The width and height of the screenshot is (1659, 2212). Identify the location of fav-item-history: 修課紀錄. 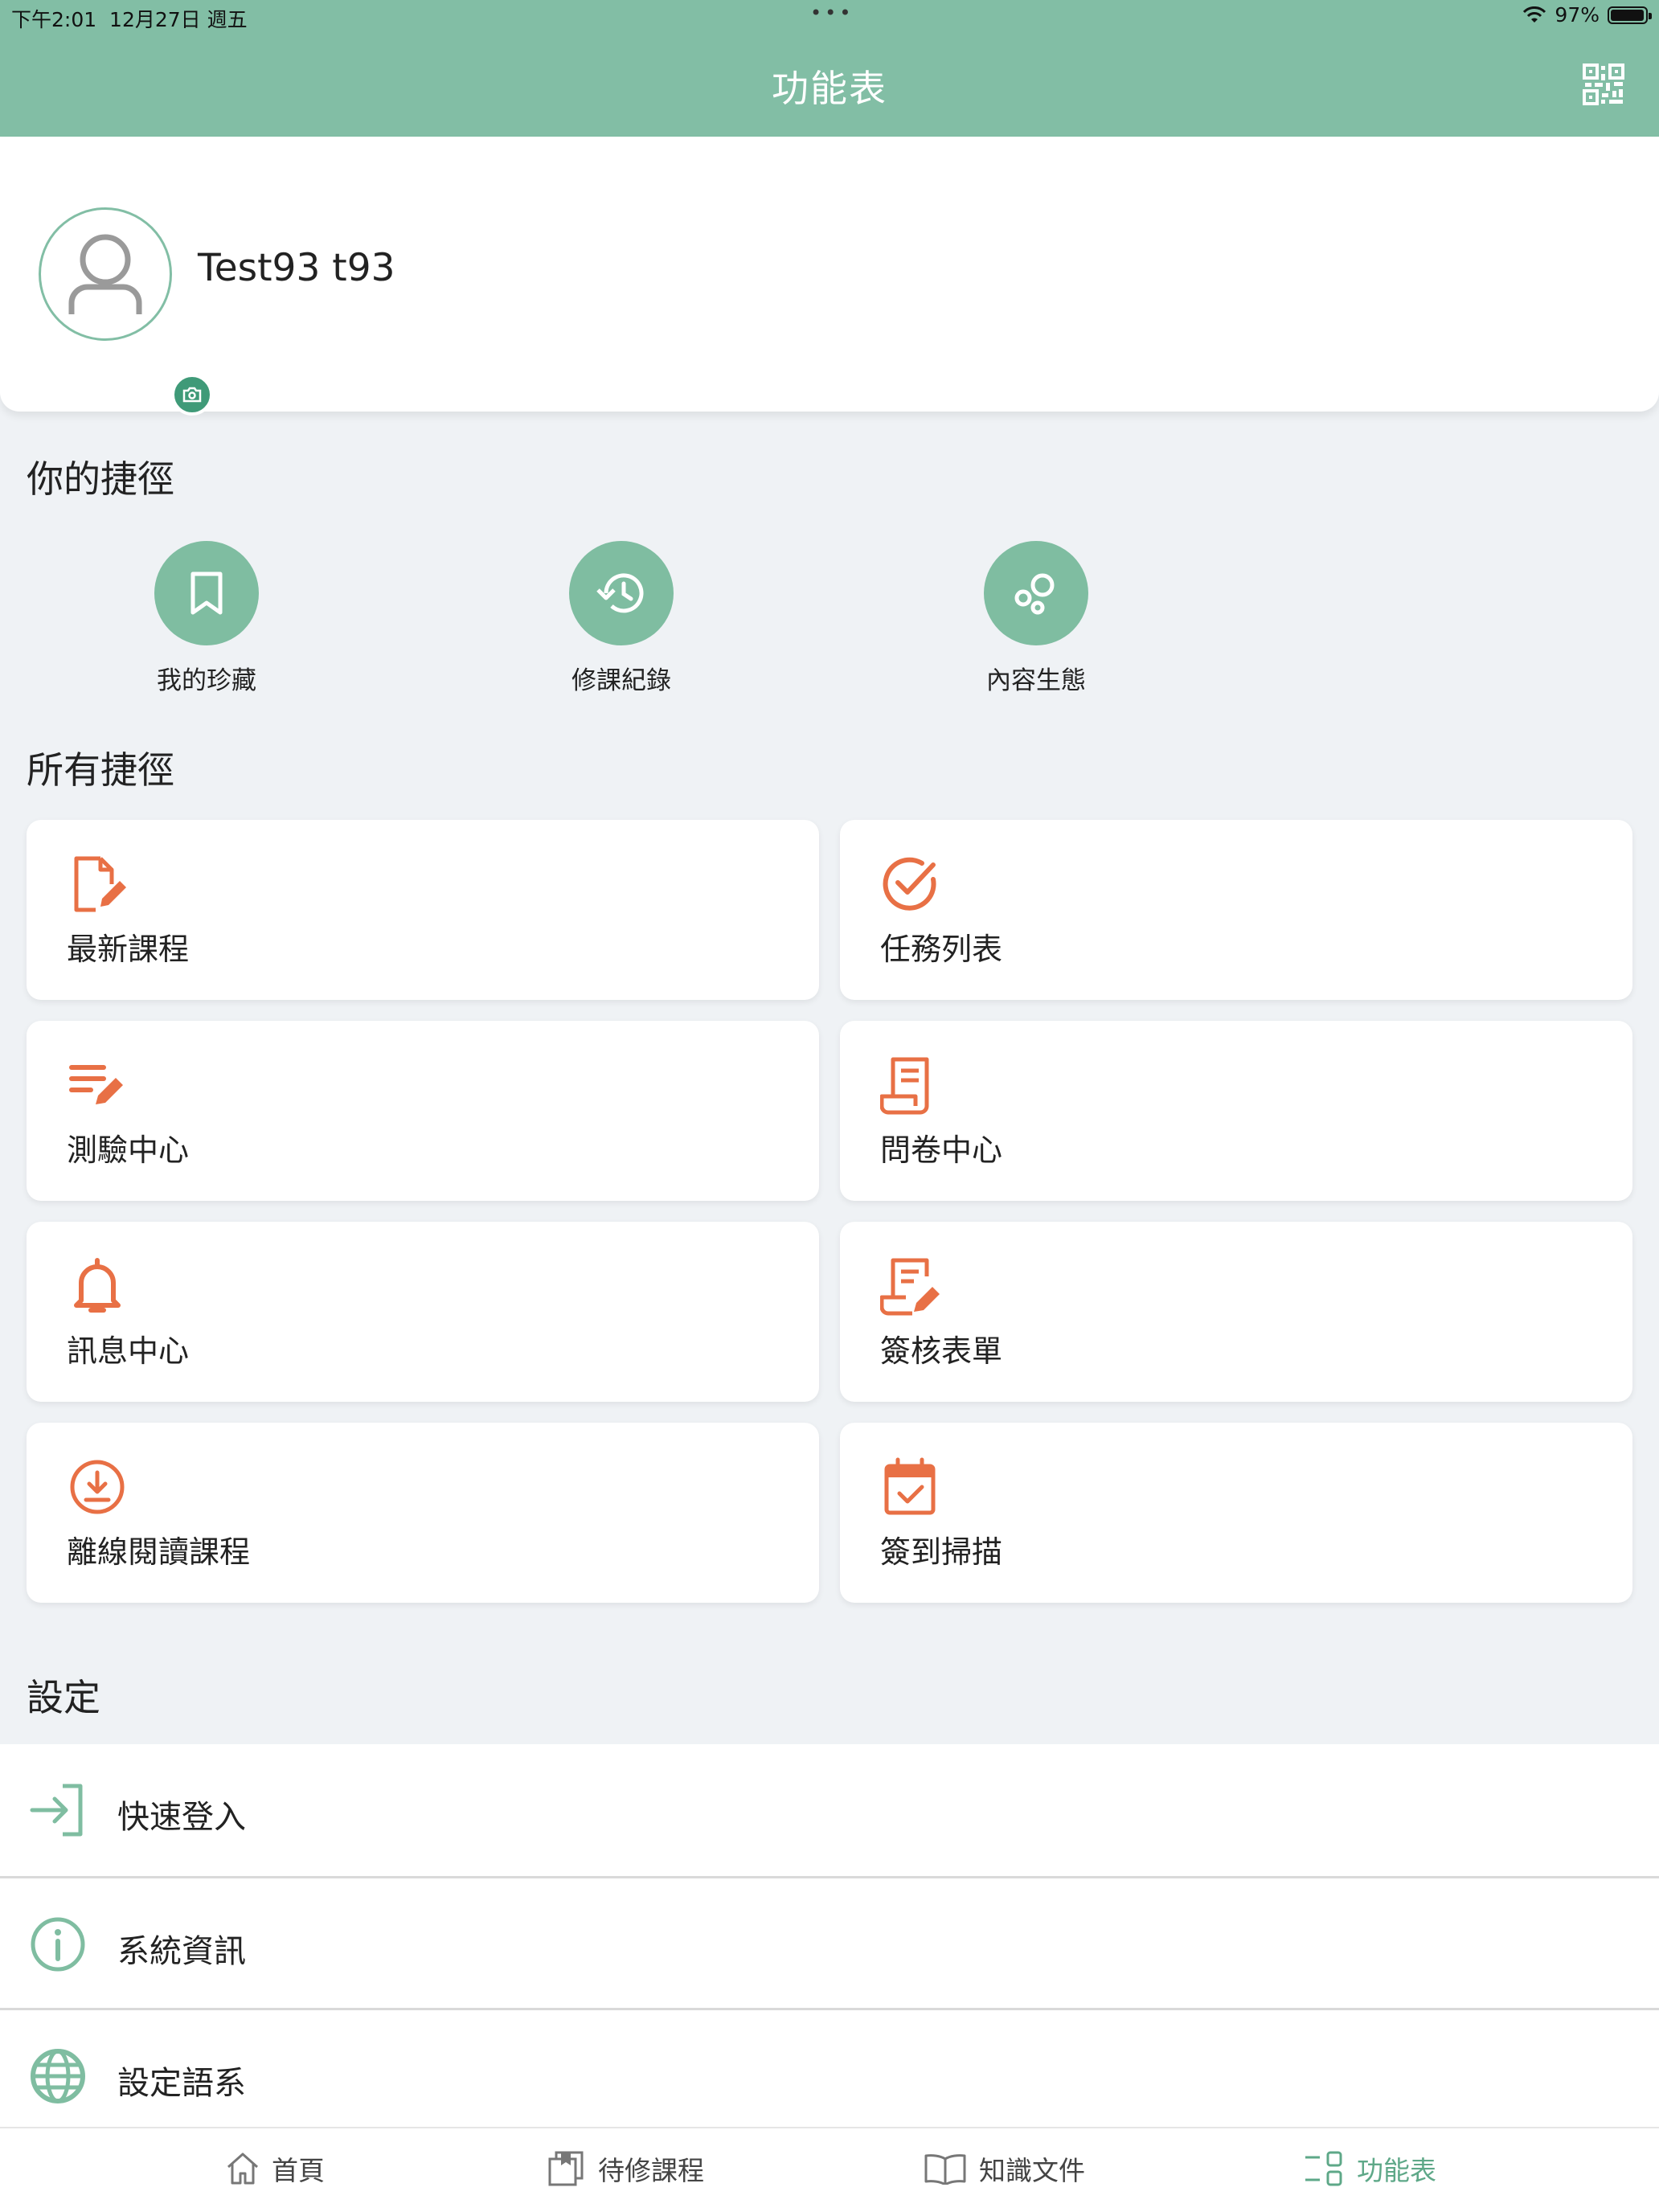
(621, 618).